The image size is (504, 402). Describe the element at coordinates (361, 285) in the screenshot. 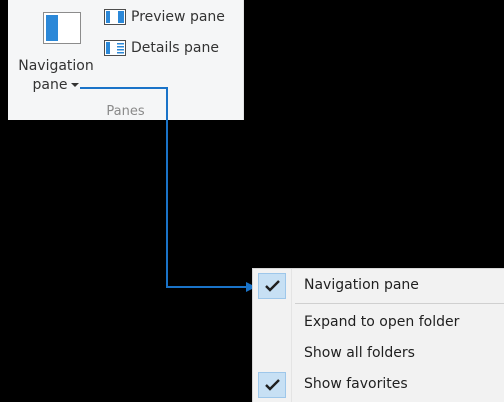

I see `menu-item-label: Navigation pane` at that location.